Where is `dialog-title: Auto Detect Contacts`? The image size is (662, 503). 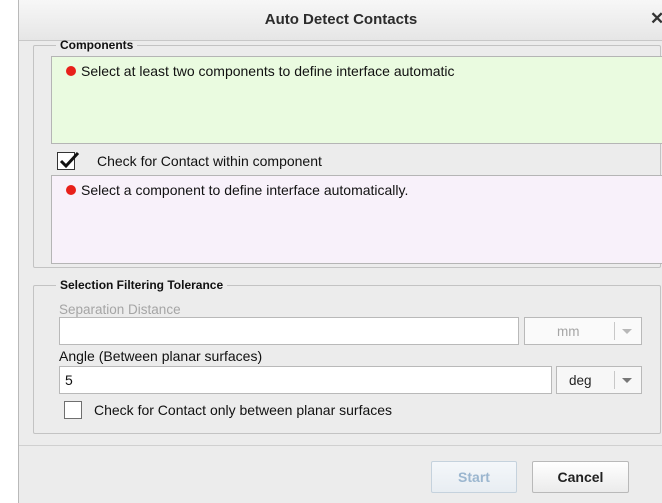
dialog-title: Auto Detect Contacts is located at coordinates (341, 19).